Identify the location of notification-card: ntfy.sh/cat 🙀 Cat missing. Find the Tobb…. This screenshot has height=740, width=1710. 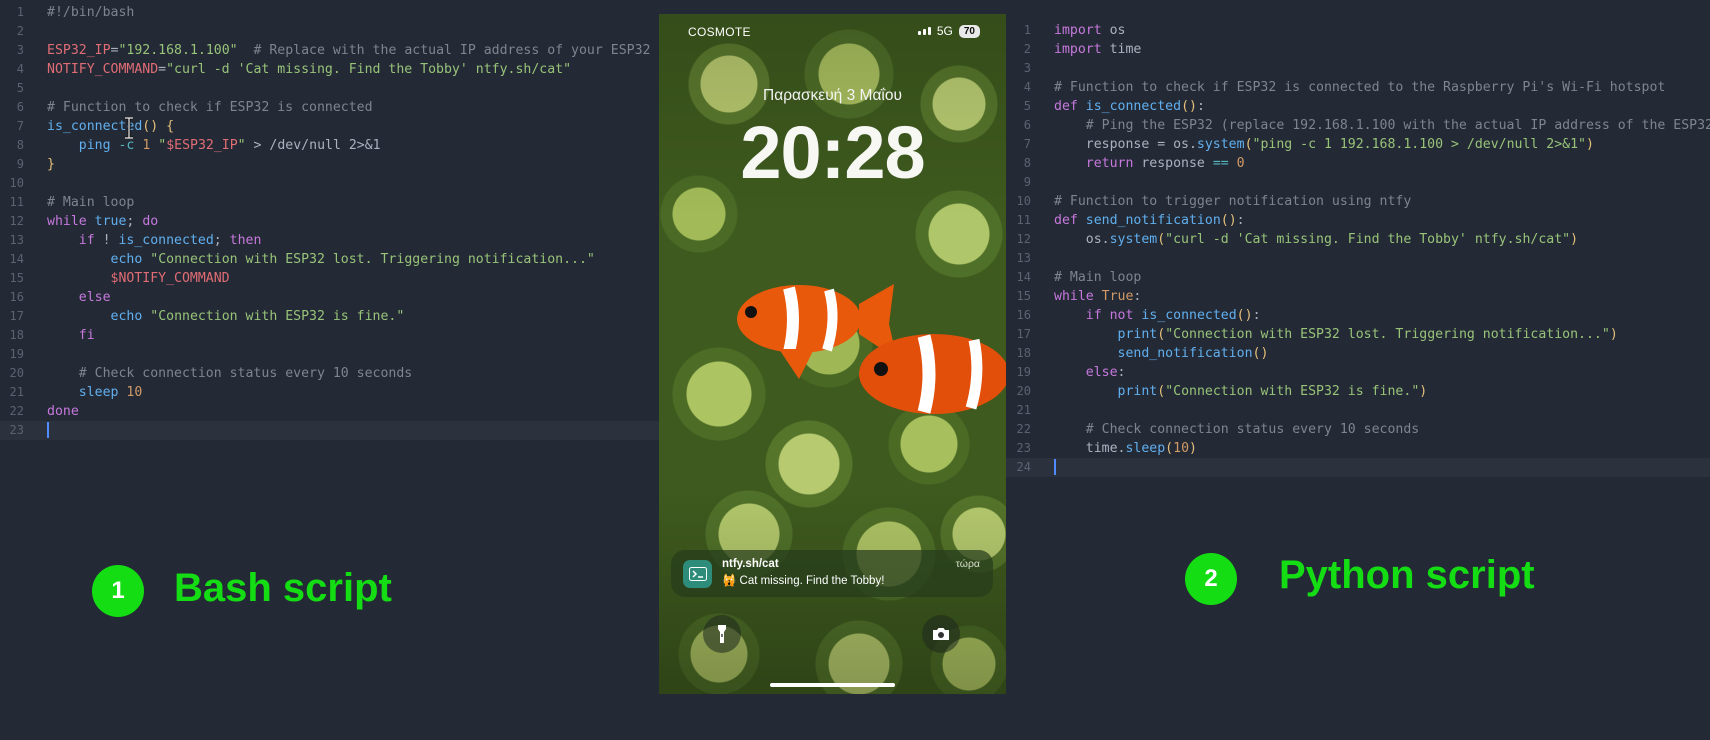
(832, 573).